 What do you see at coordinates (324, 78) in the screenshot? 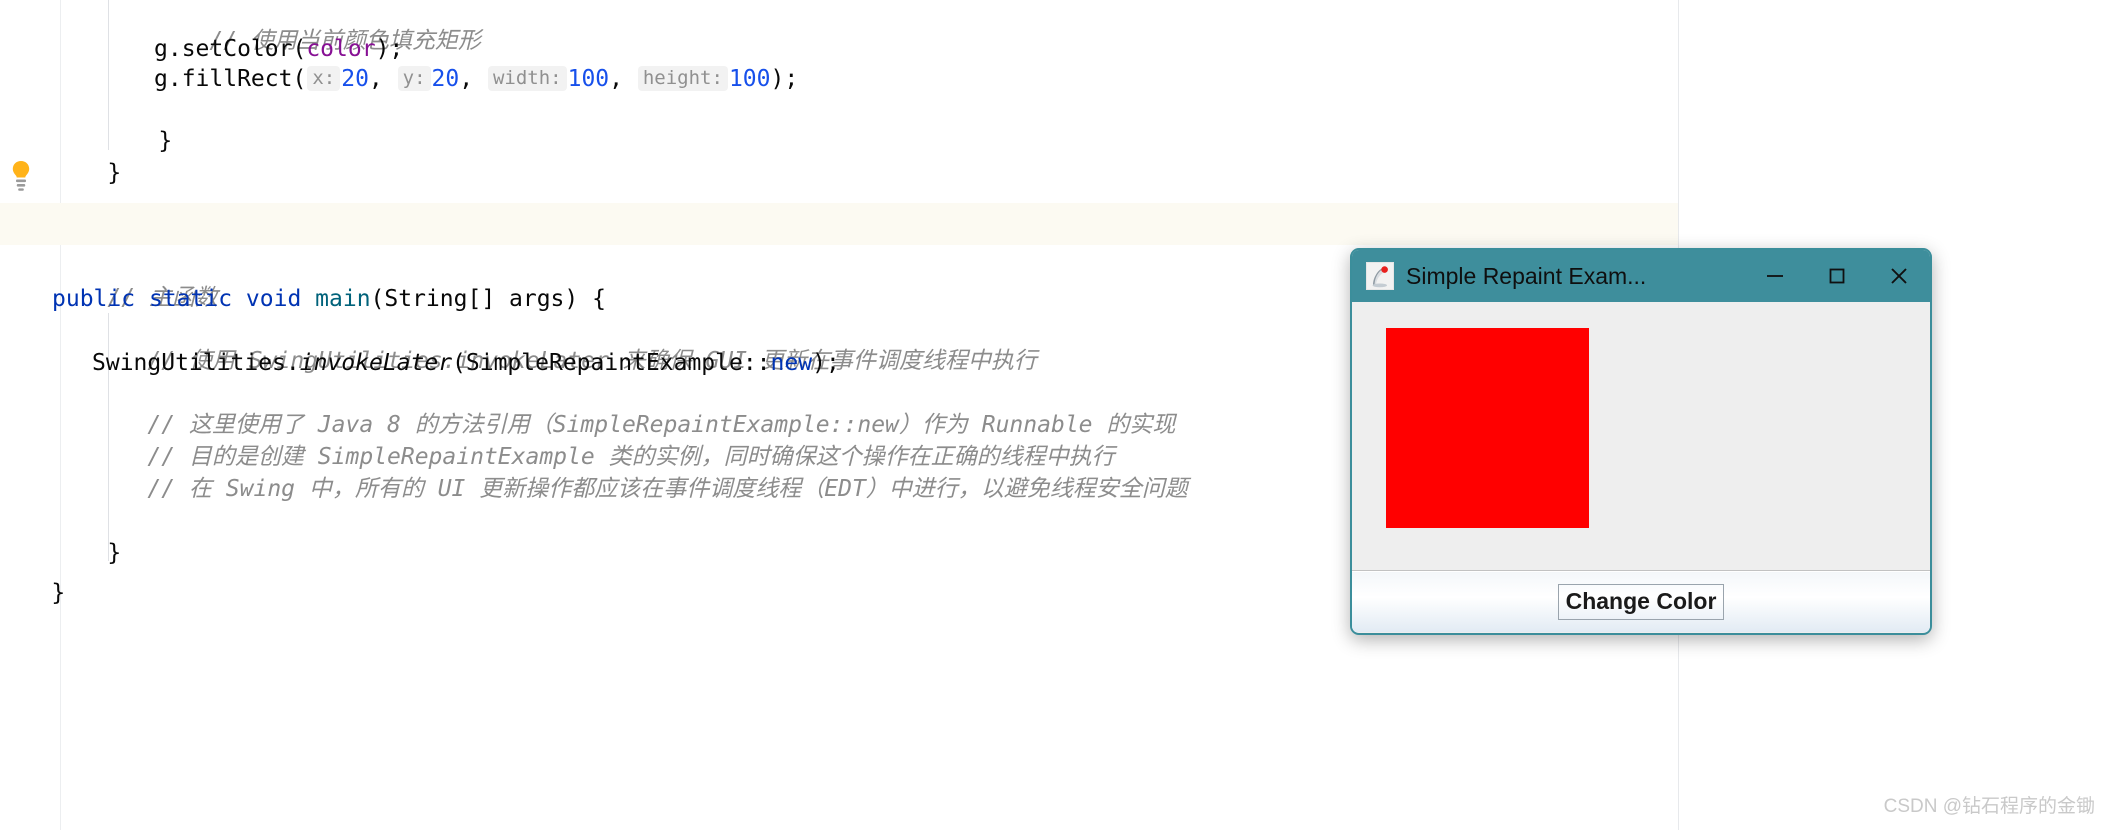
I see `param-hint-x: x:` at bounding box center [324, 78].